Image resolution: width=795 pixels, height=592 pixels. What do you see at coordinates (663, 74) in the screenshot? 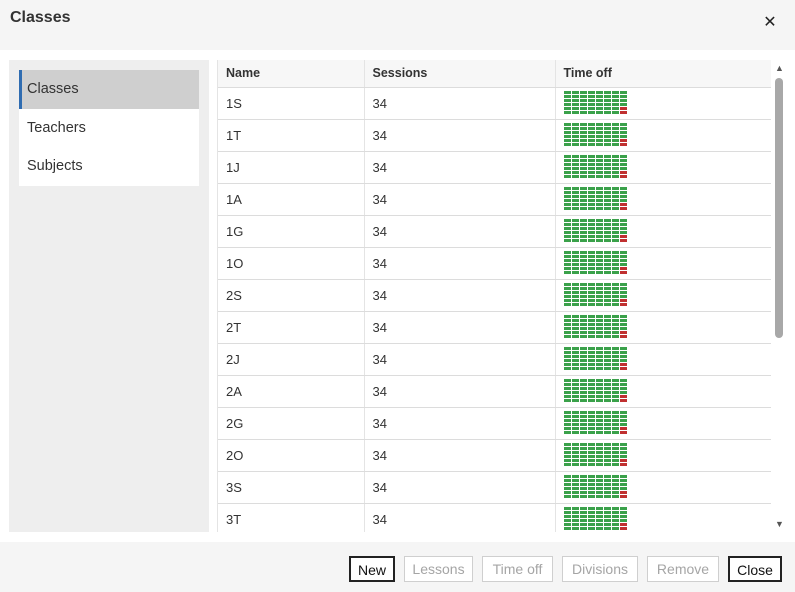
I see `column-header-time-off: Time off` at bounding box center [663, 74].